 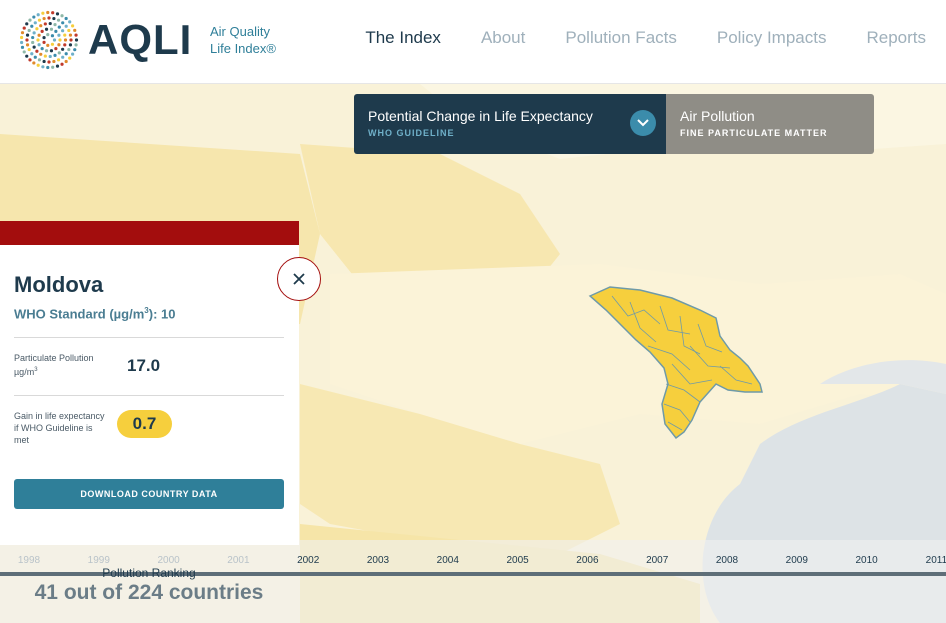 I want to click on ranking-label: Pollution Ranking, so click(x=149, y=573).